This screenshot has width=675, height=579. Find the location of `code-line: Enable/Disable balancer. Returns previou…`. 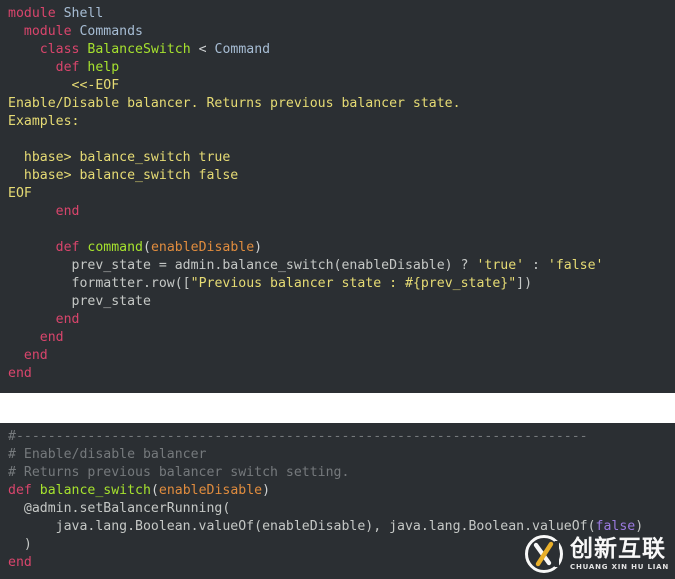

code-line: Enable/Disable balancer. Returns previou… is located at coordinates (337, 104).